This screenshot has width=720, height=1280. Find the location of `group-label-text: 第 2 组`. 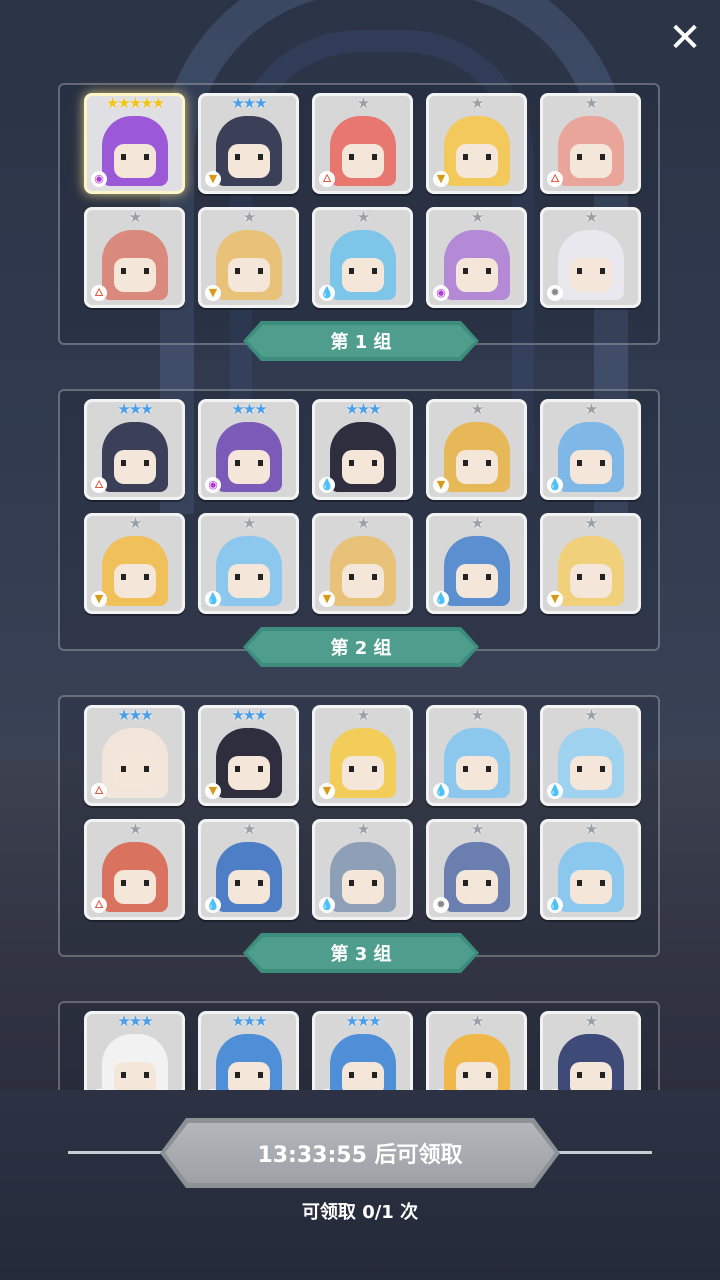

group-label-text: 第 2 组 is located at coordinates (361, 648).